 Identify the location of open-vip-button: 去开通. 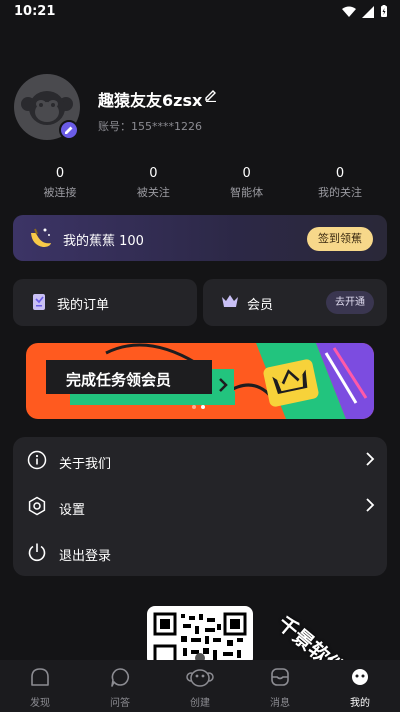
(350, 302).